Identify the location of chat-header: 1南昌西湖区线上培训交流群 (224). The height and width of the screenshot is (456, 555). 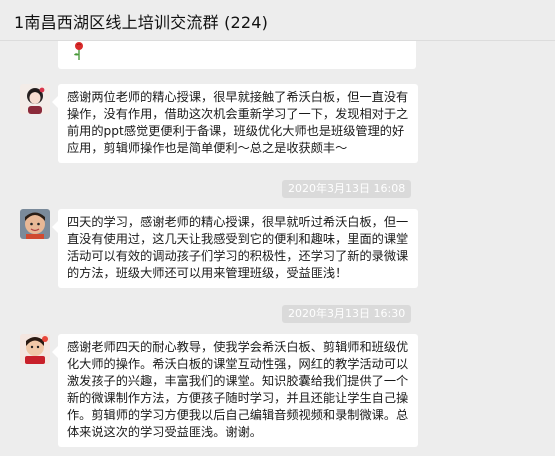
(277, 20).